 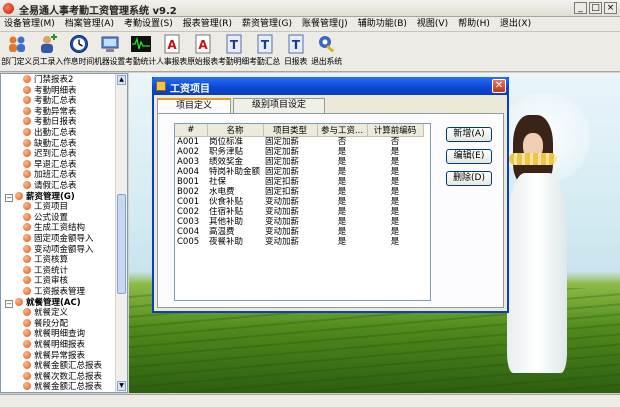 What do you see at coordinates (121, 80) in the screenshot?
I see `scroll-up-icon: ▲` at bounding box center [121, 80].